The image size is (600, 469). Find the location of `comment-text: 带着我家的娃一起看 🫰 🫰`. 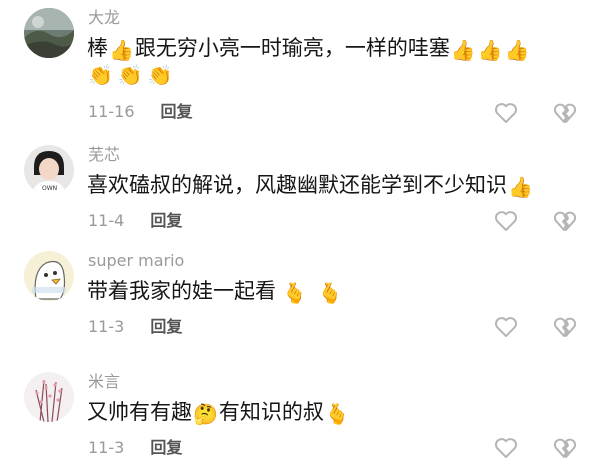

comment-text: 带着我家的娃一起看 🫰 🫰 is located at coordinates (215, 292).